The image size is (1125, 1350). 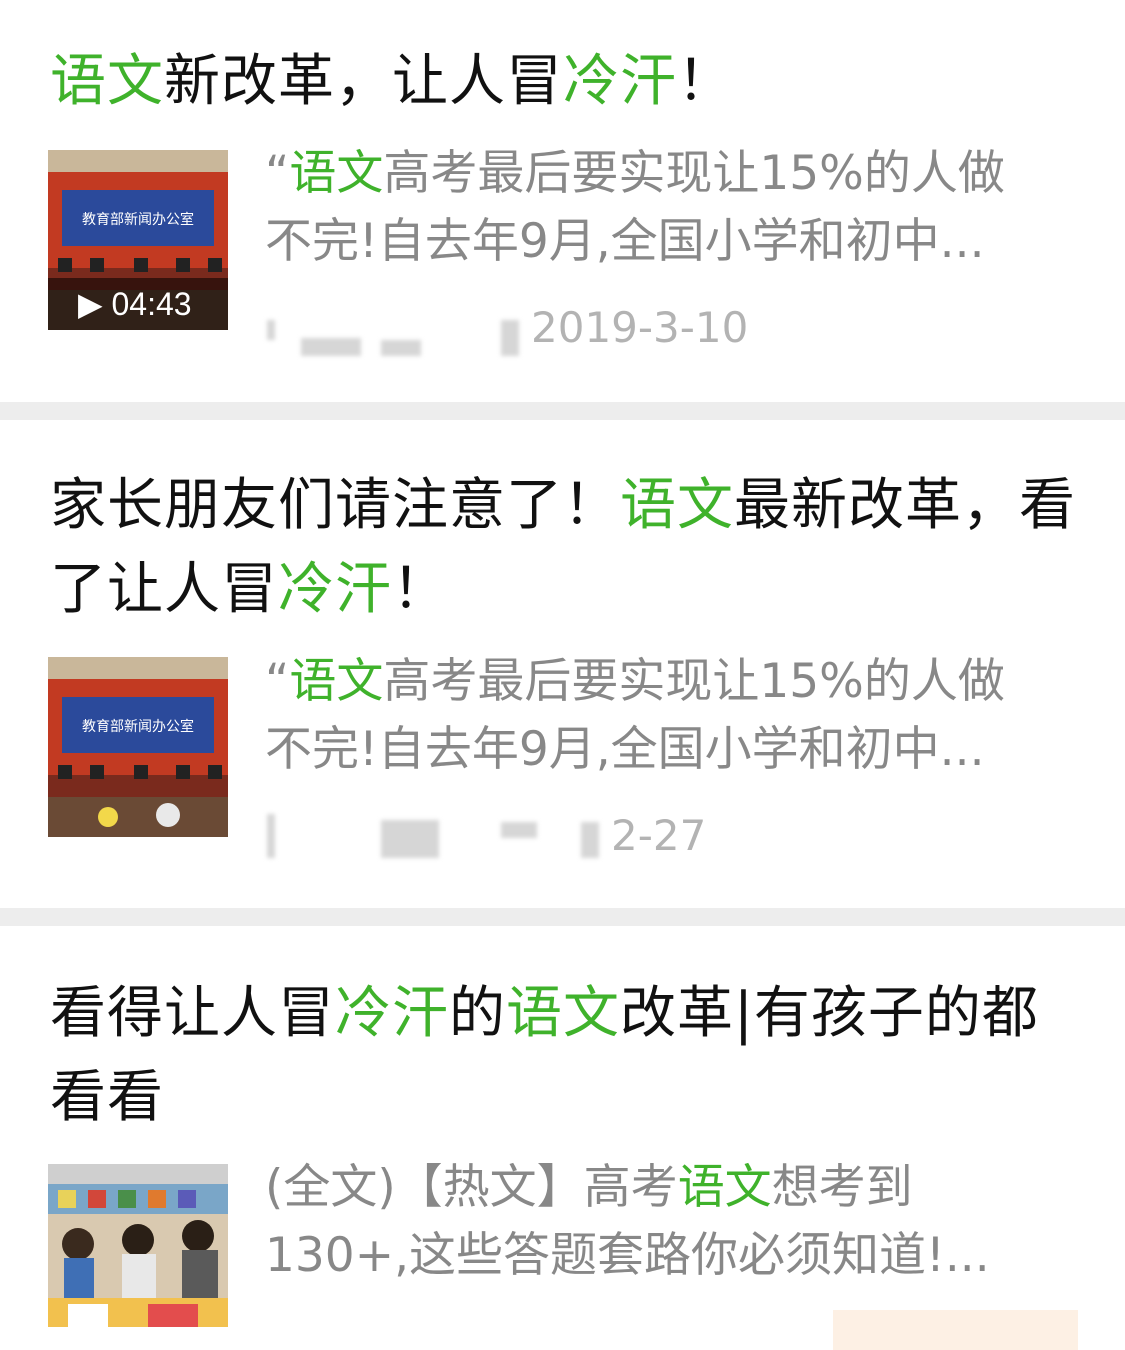 What do you see at coordinates (640, 327) in the screenshot?
I see `result-date: 2019-3-10` at bounding box center [640, 327].